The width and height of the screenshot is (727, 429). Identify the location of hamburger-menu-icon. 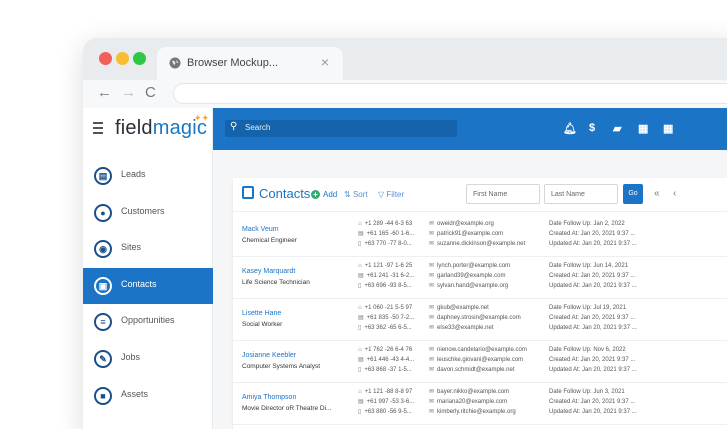
(98, 129).